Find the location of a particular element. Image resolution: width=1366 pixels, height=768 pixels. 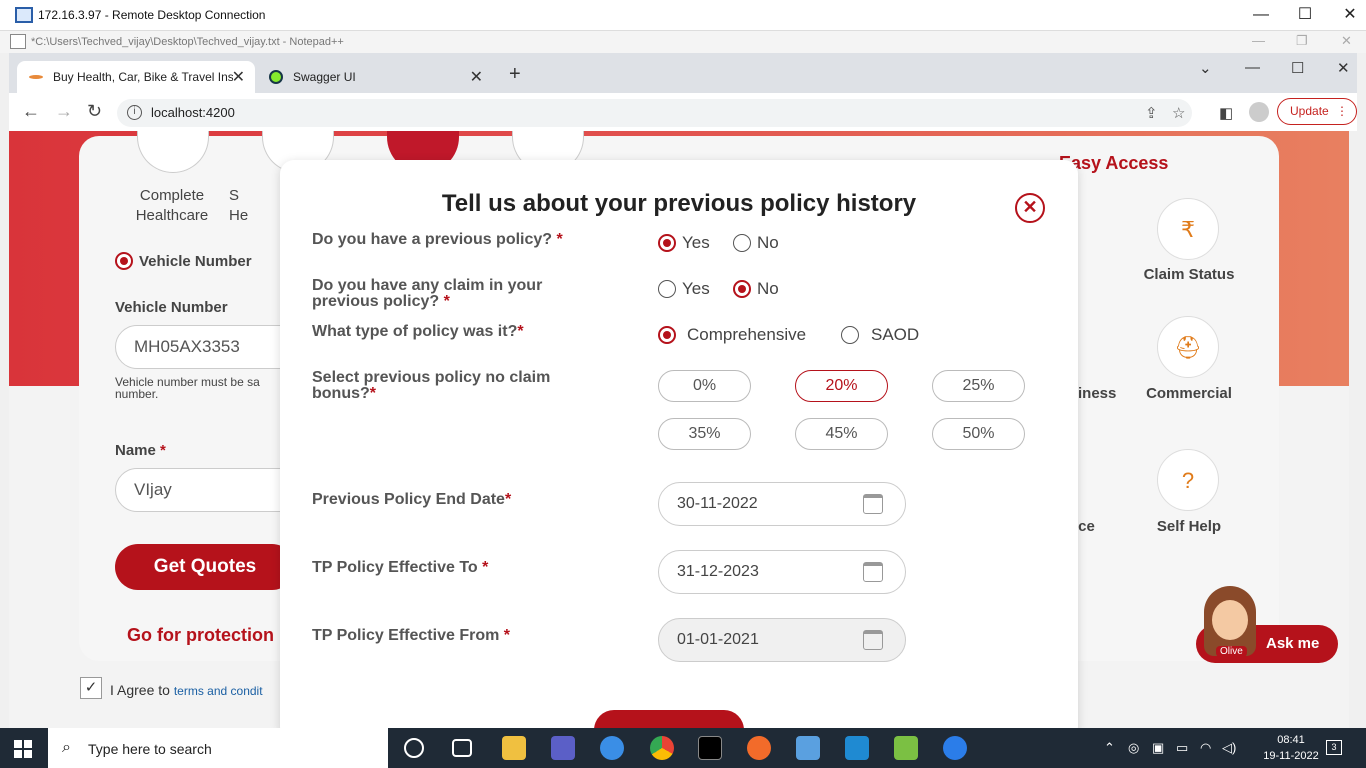

battery-icon: ▭ is located at coordinates (1182, 748).